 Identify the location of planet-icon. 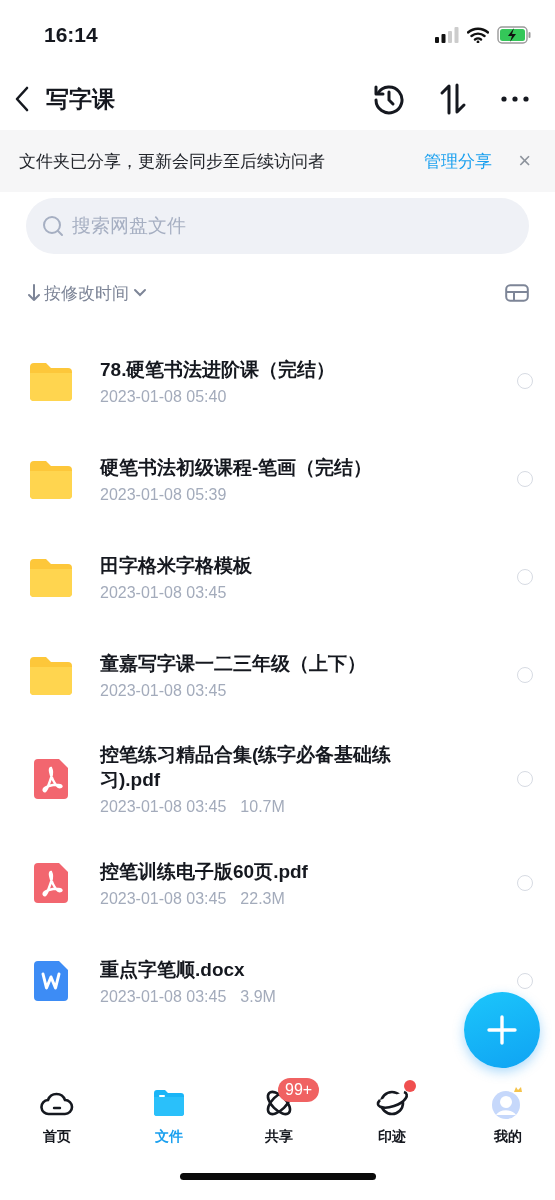
(392, 1103).